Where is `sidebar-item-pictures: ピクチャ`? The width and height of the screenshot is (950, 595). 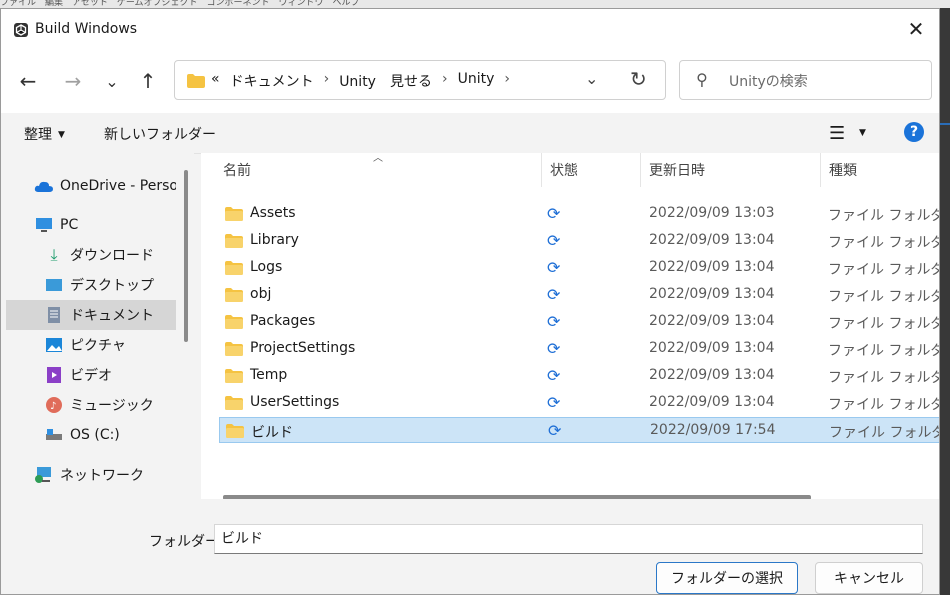 sidebar-item-pictures: ピクチャ is located at coordinates (88, 345).